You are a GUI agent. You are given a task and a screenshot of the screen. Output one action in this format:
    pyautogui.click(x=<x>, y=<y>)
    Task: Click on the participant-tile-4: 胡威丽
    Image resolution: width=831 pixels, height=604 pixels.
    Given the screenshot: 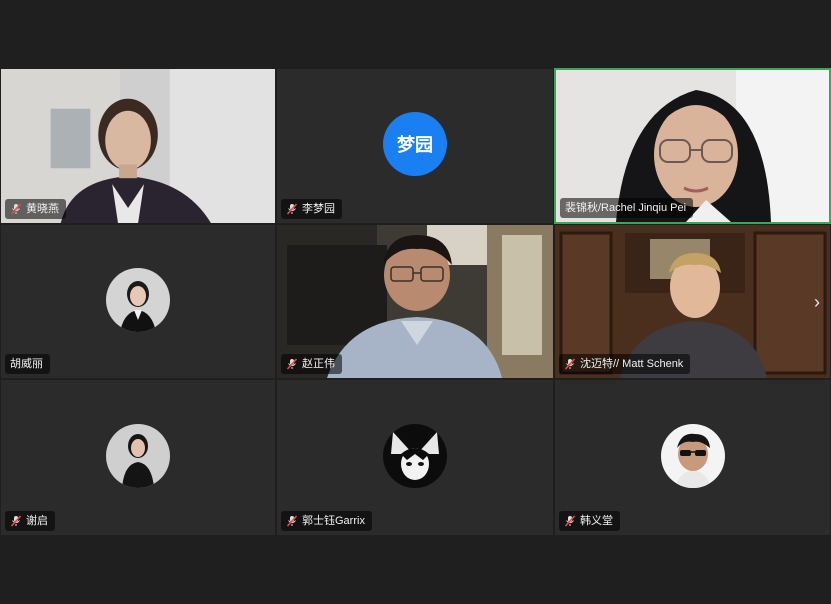 What is the action you would take?
    pyautogui.click(x=138, y=301)
    